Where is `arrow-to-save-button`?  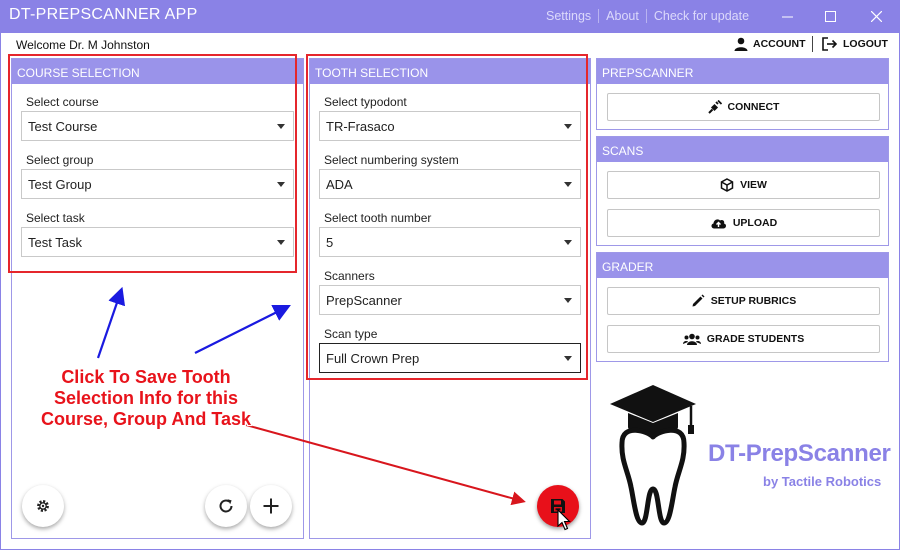 arrow-to-save-button is located at coordinates (385, 465).